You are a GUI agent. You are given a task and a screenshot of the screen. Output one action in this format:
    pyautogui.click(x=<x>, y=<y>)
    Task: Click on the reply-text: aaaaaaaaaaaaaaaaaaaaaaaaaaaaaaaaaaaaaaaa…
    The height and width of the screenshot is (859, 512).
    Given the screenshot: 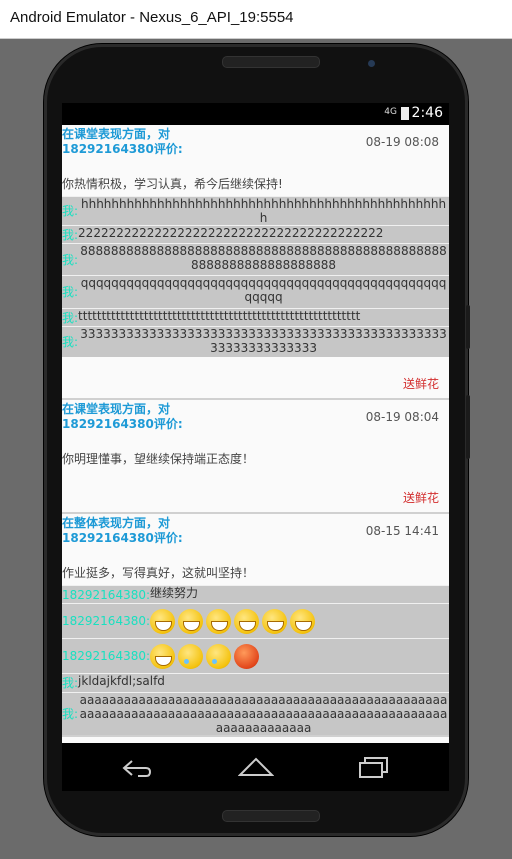 What is the action you would take?
    pyautogui.click(x=263, y=714)
    